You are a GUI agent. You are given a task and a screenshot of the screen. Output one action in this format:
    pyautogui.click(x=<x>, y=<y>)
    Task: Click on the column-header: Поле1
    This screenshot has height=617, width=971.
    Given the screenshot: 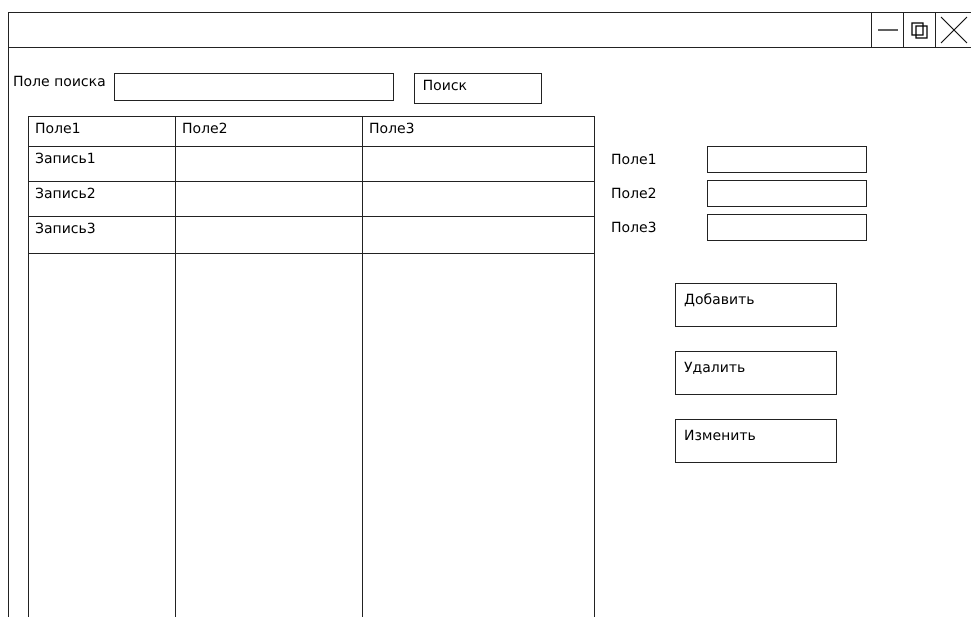 What is the action you would take?
    pyautogui.click(x=58, y=129)
    